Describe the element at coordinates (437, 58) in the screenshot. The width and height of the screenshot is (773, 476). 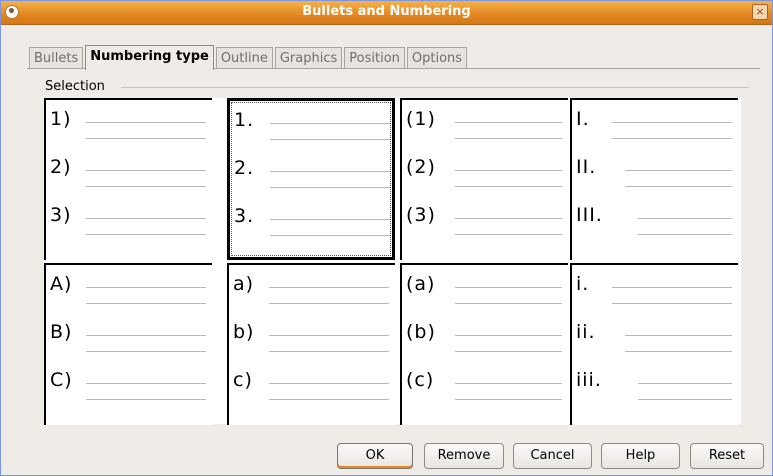
I see `tab-options: Options` at that location.